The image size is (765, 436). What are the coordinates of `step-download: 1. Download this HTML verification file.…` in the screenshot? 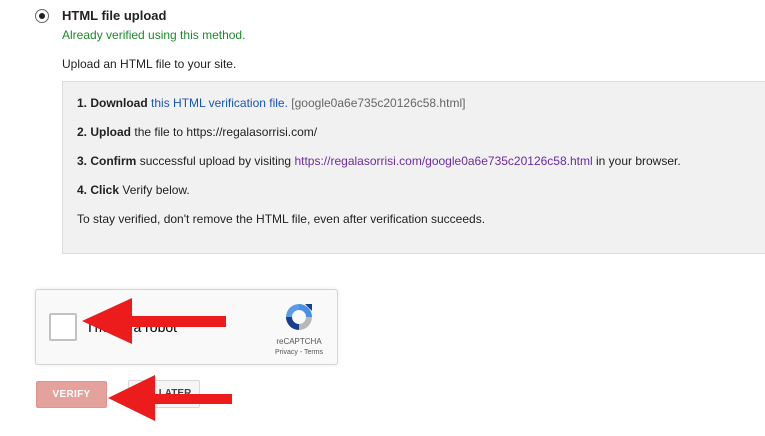 It's located at (271, 103).